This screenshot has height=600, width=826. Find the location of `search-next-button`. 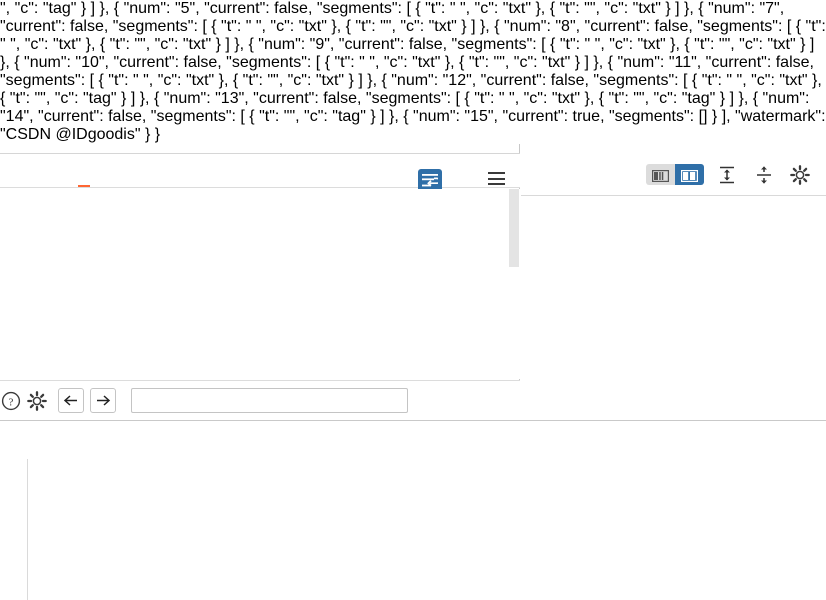

search-next-button is located at coordinates (103, 400).